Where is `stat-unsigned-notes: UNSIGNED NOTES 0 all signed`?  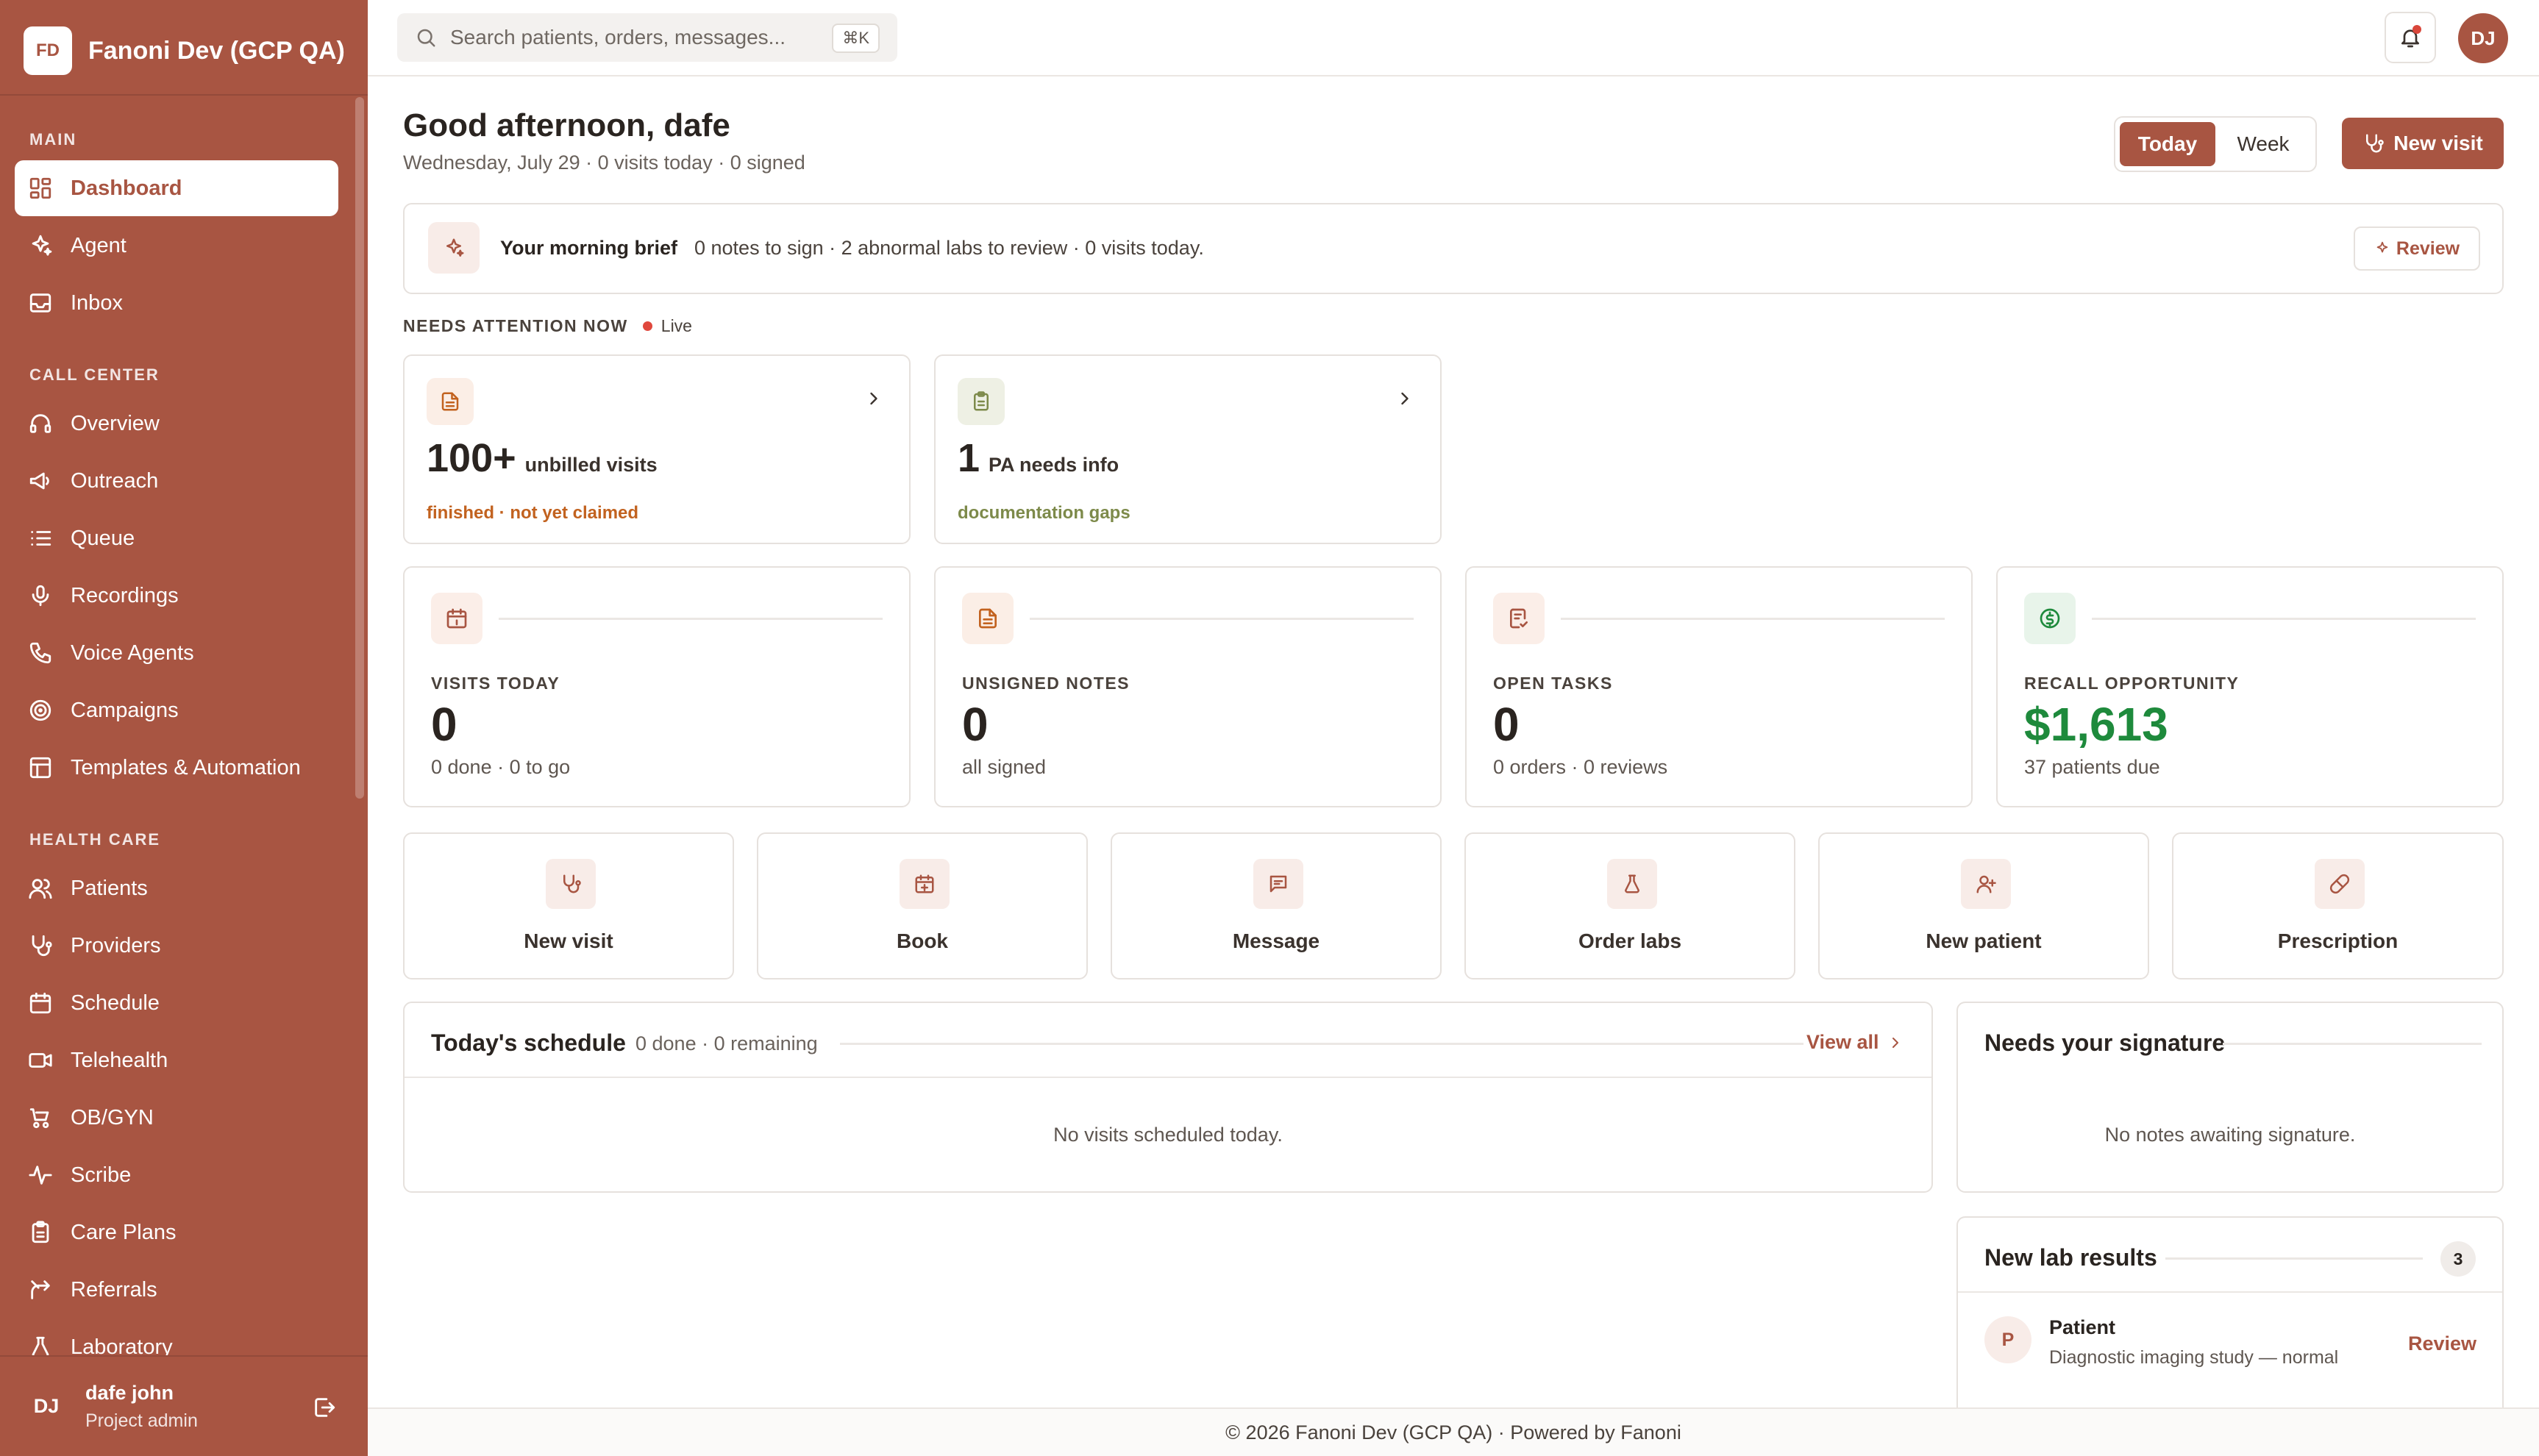 stat-unsigned-notes: UNSIGNED NOTES 0 all signed is located at coordinates (1188, 686).